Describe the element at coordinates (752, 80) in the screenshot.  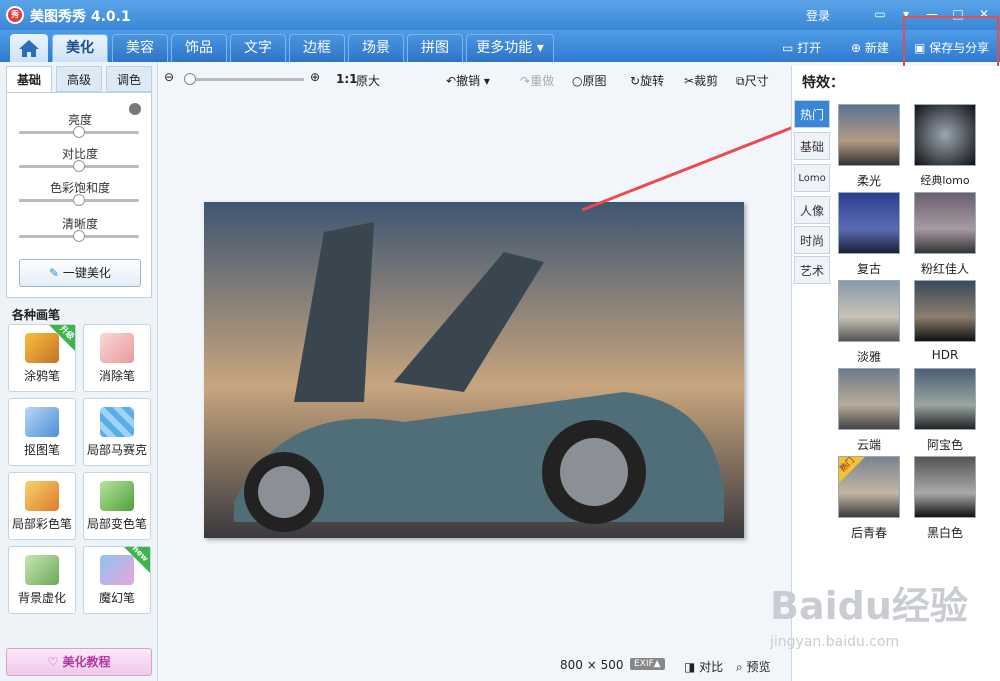
I see `resize-button: ⧉尺寸` at that location.